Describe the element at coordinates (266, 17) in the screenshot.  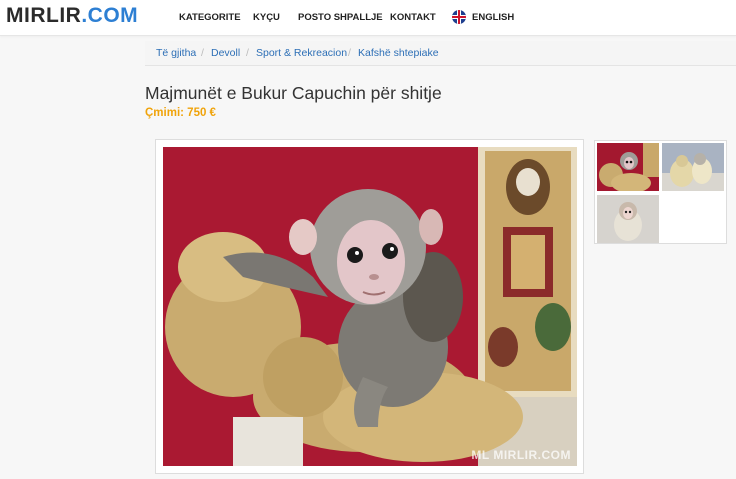
I see `nav-login: KYÇU` at that location.